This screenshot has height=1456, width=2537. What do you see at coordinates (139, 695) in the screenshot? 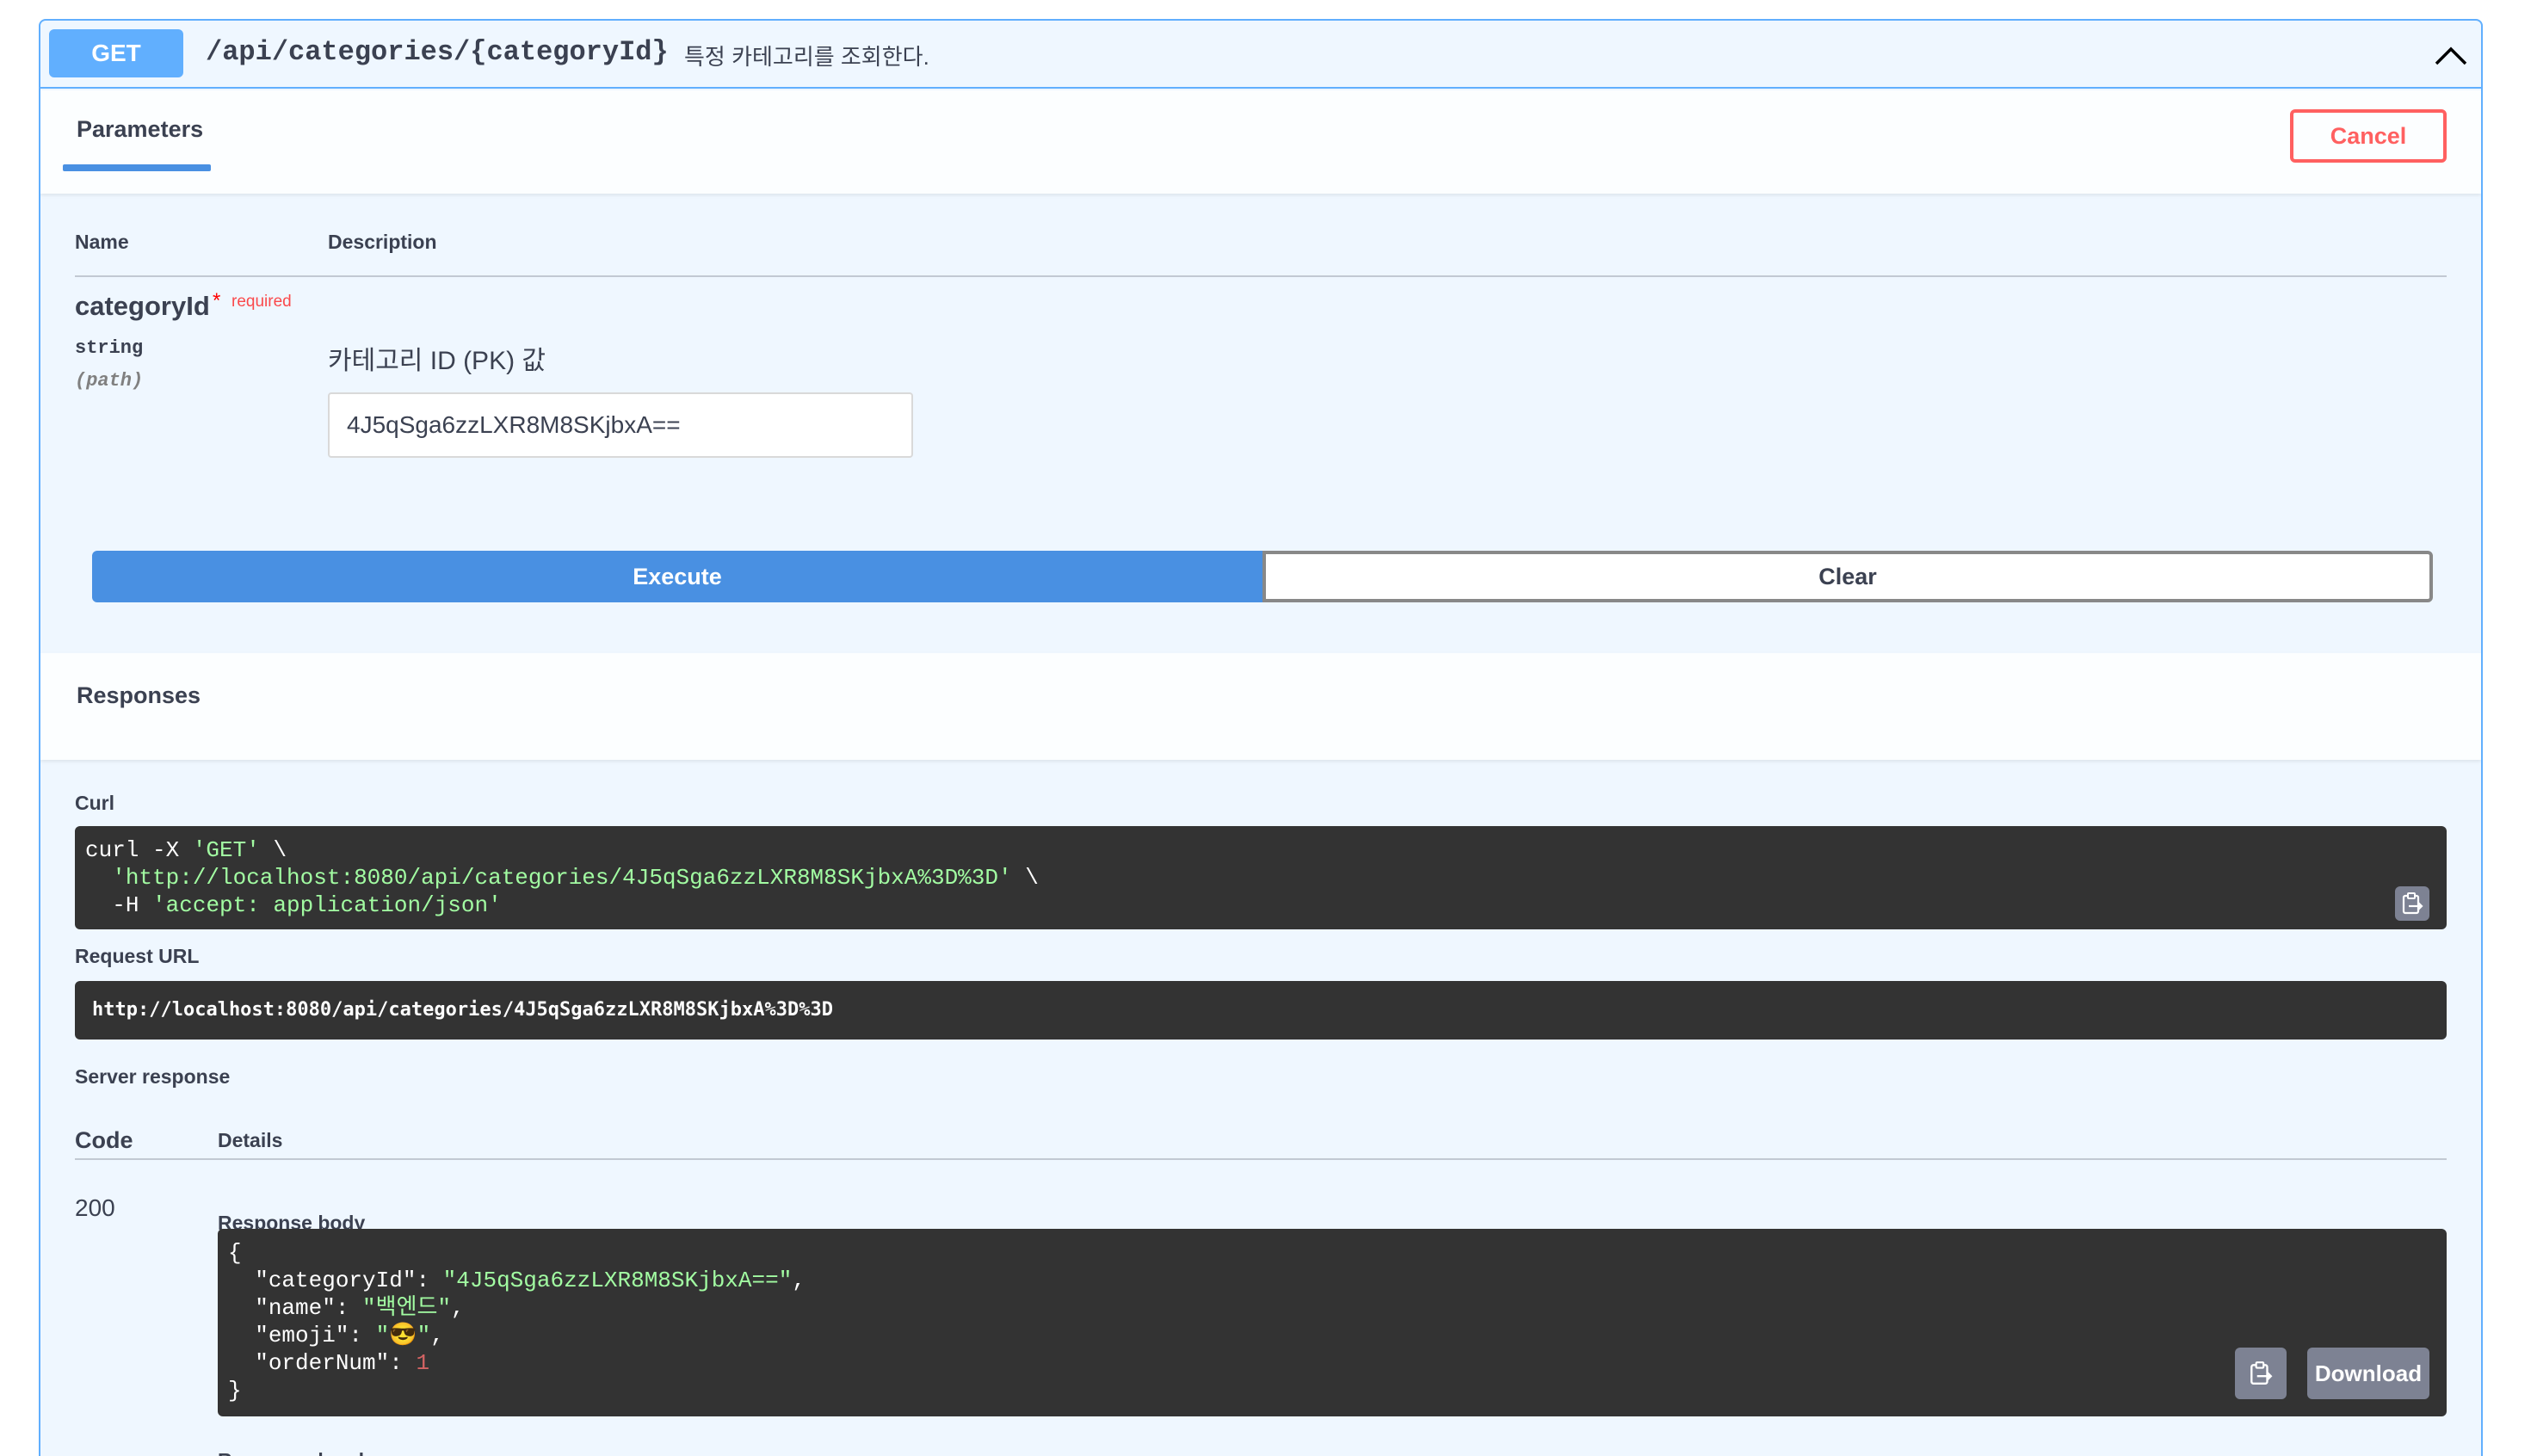
I see `responses-title: Responses` at bounding box center [139, 695].